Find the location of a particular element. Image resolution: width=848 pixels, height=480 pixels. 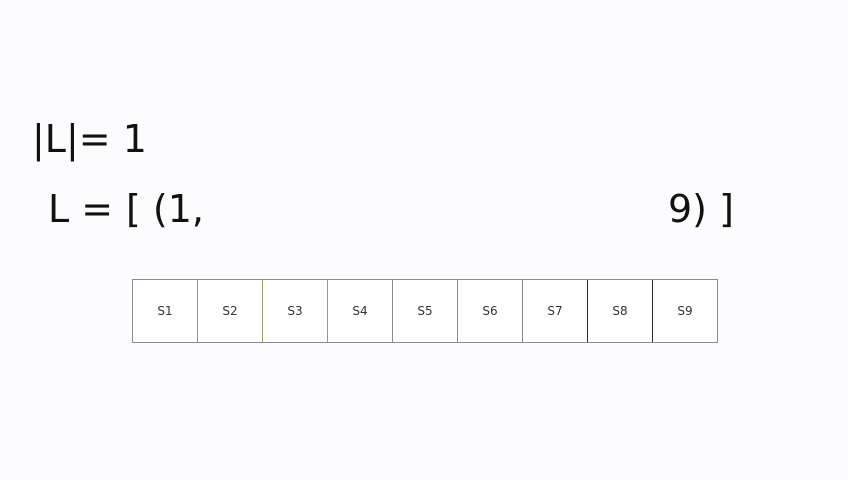

list-size-expression: |L|= 1 is located at coordinates (89, 139).